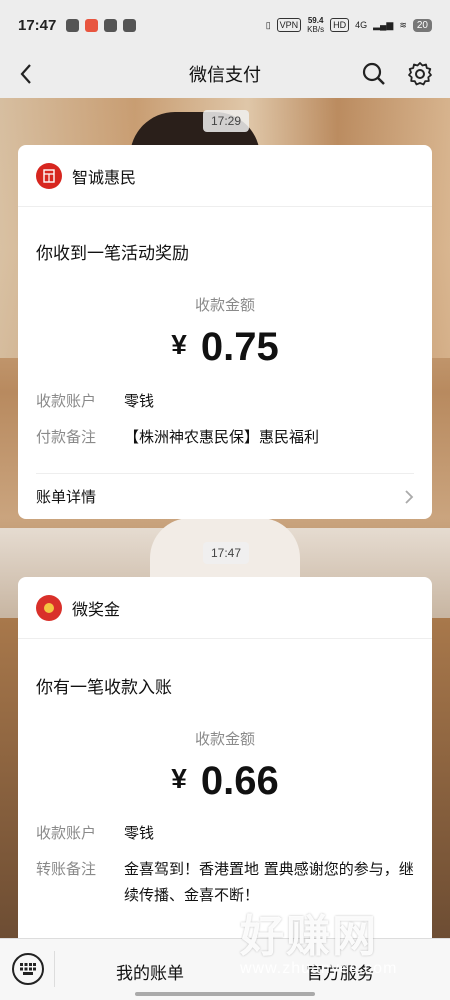 Image resolution: width=450 pixels, height=1000 pixels. I want to click on card-fields: 收款账户 零钱 付款备注 【株洲神农惠民保】惠民福利, so click(225, 419).